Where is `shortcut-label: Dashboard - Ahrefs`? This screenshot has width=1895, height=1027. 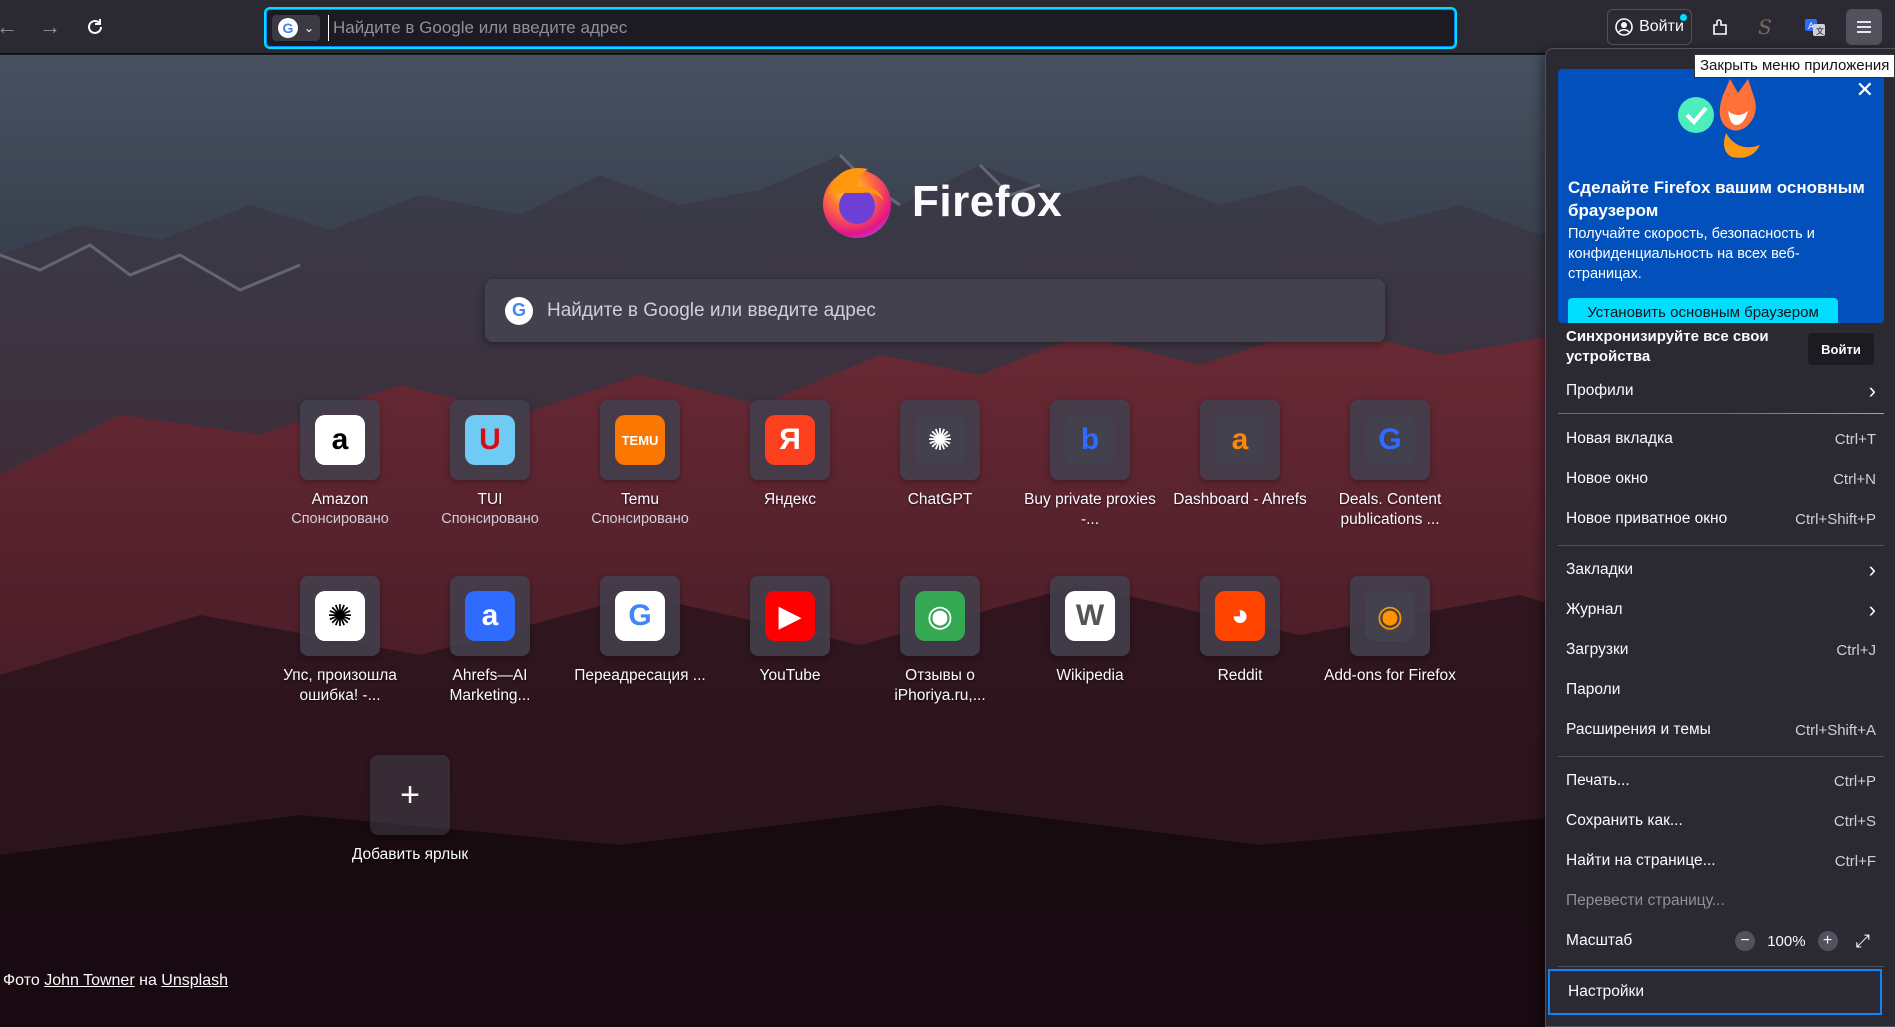
shortcut-label: Dashboard - Ahrefs is located at coordinates (1240, 499).